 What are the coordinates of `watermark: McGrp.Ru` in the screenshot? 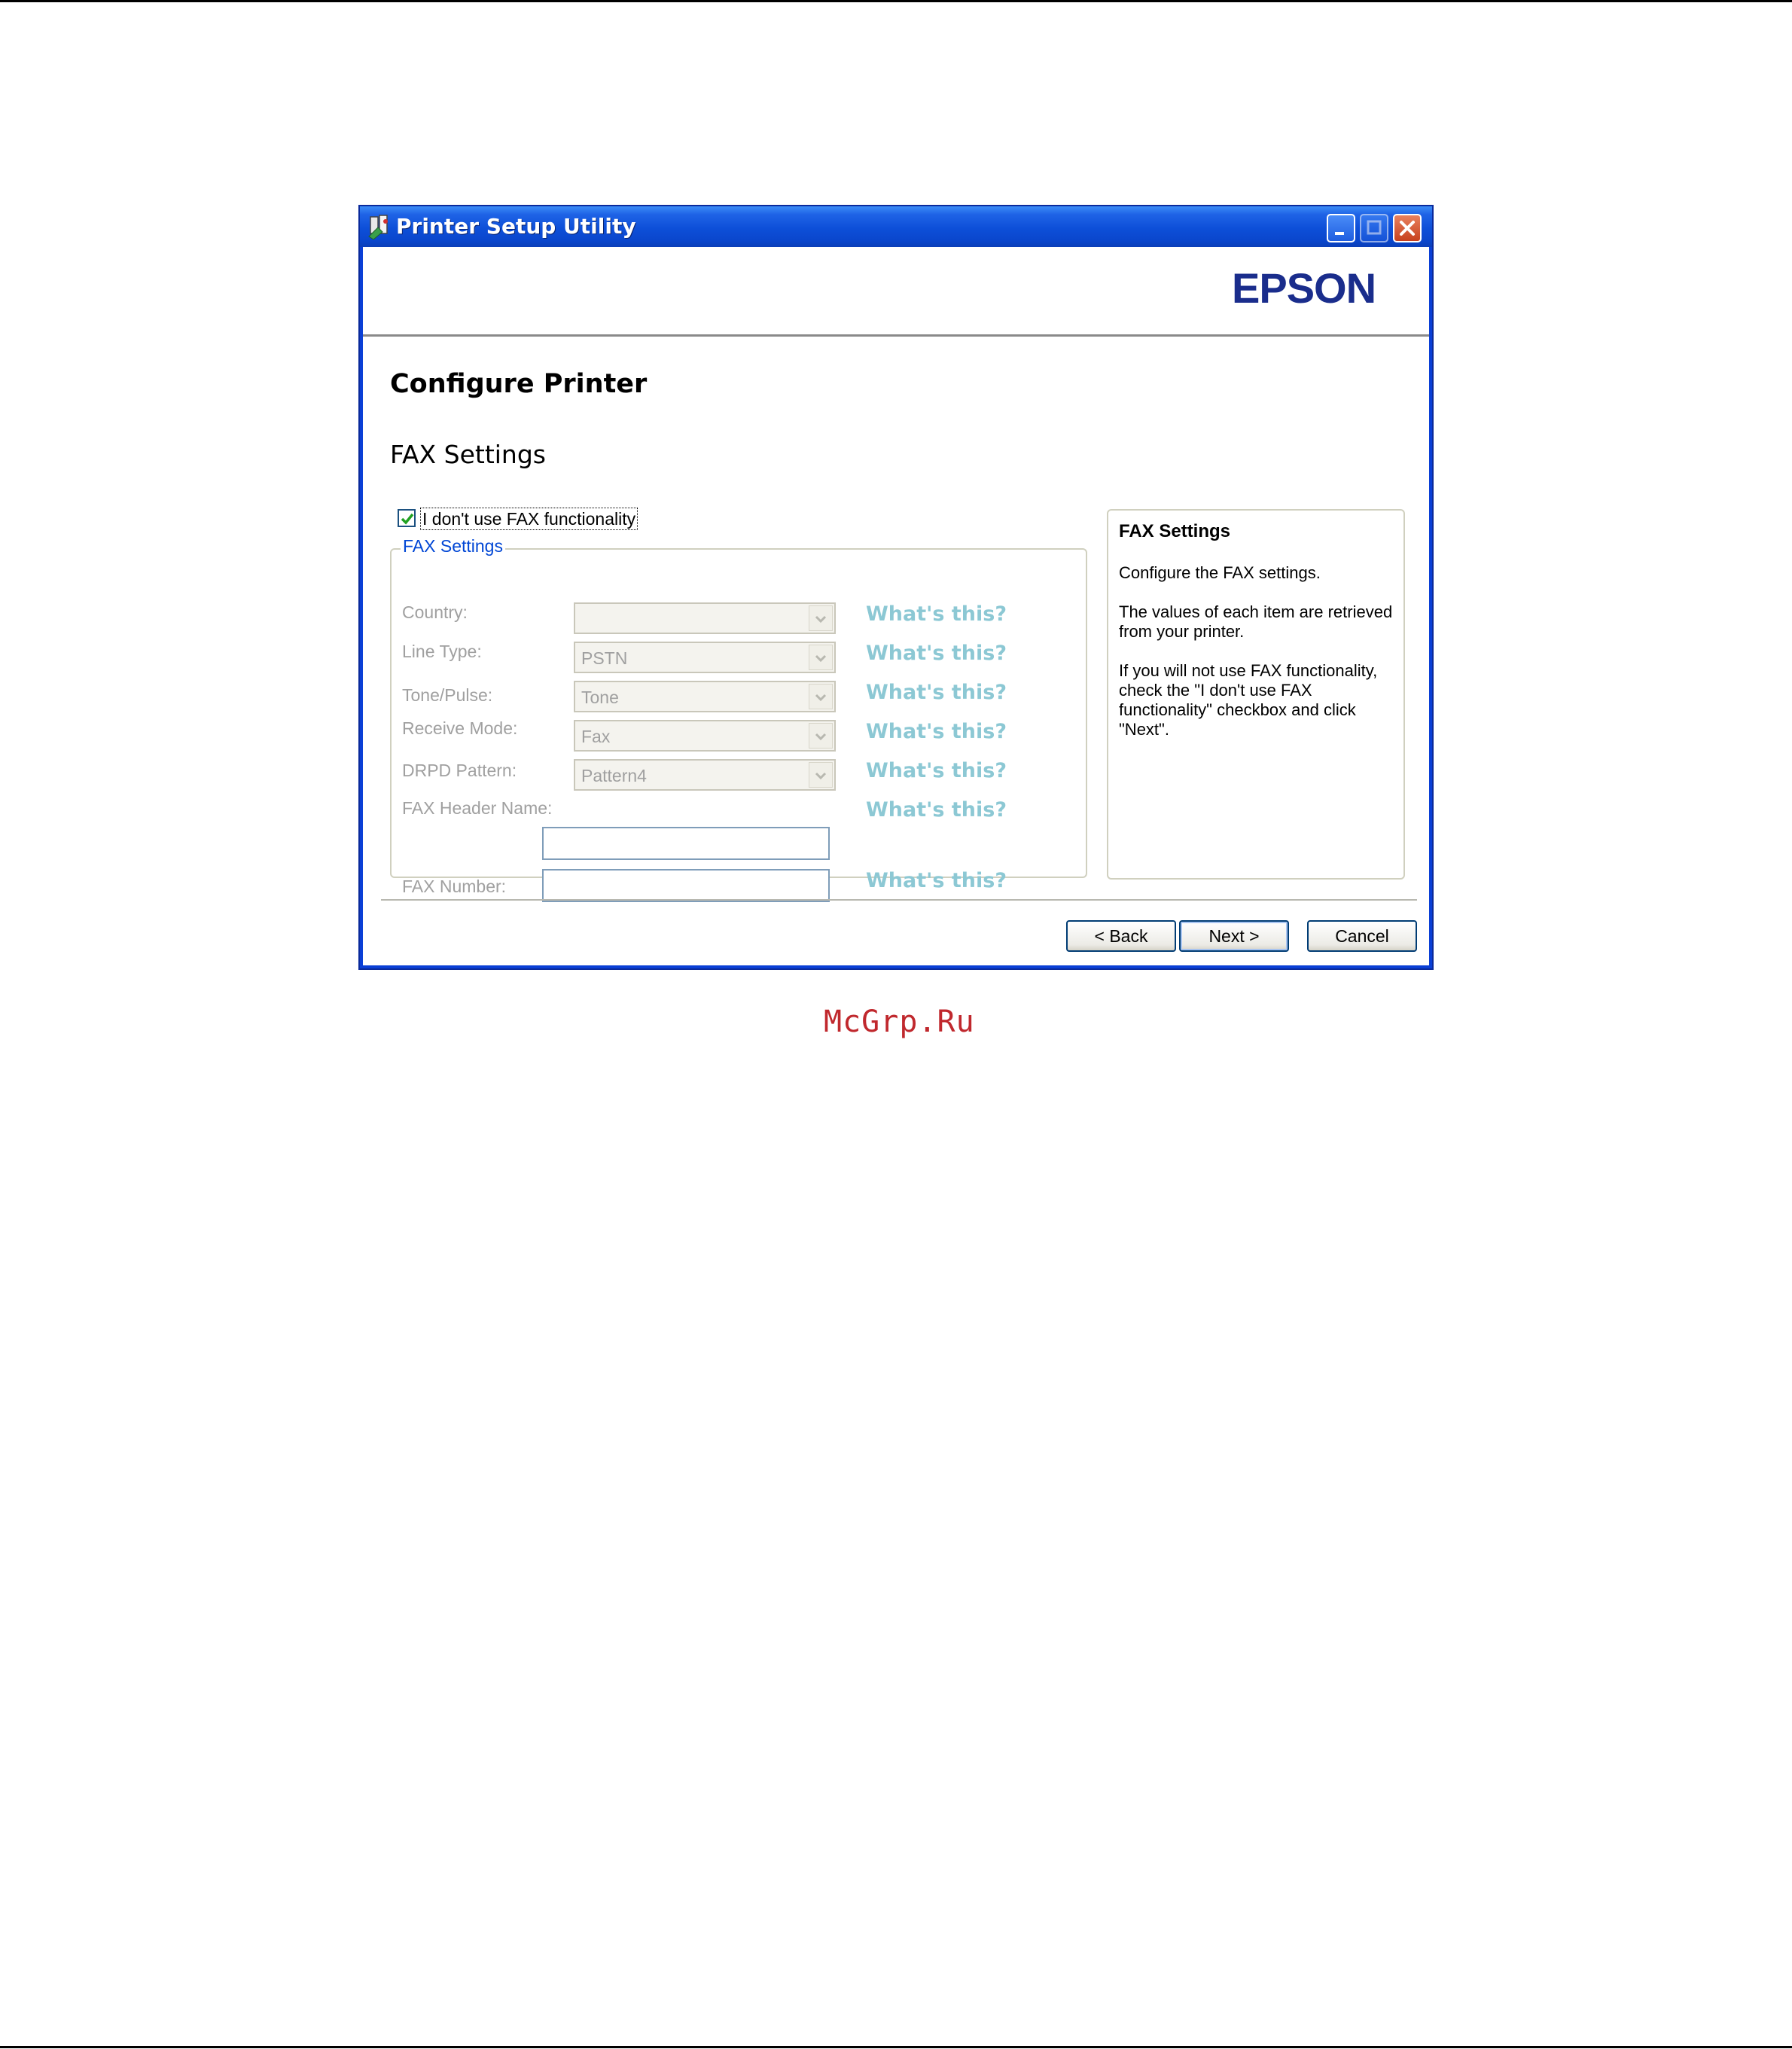 It's located at (899, 1022).